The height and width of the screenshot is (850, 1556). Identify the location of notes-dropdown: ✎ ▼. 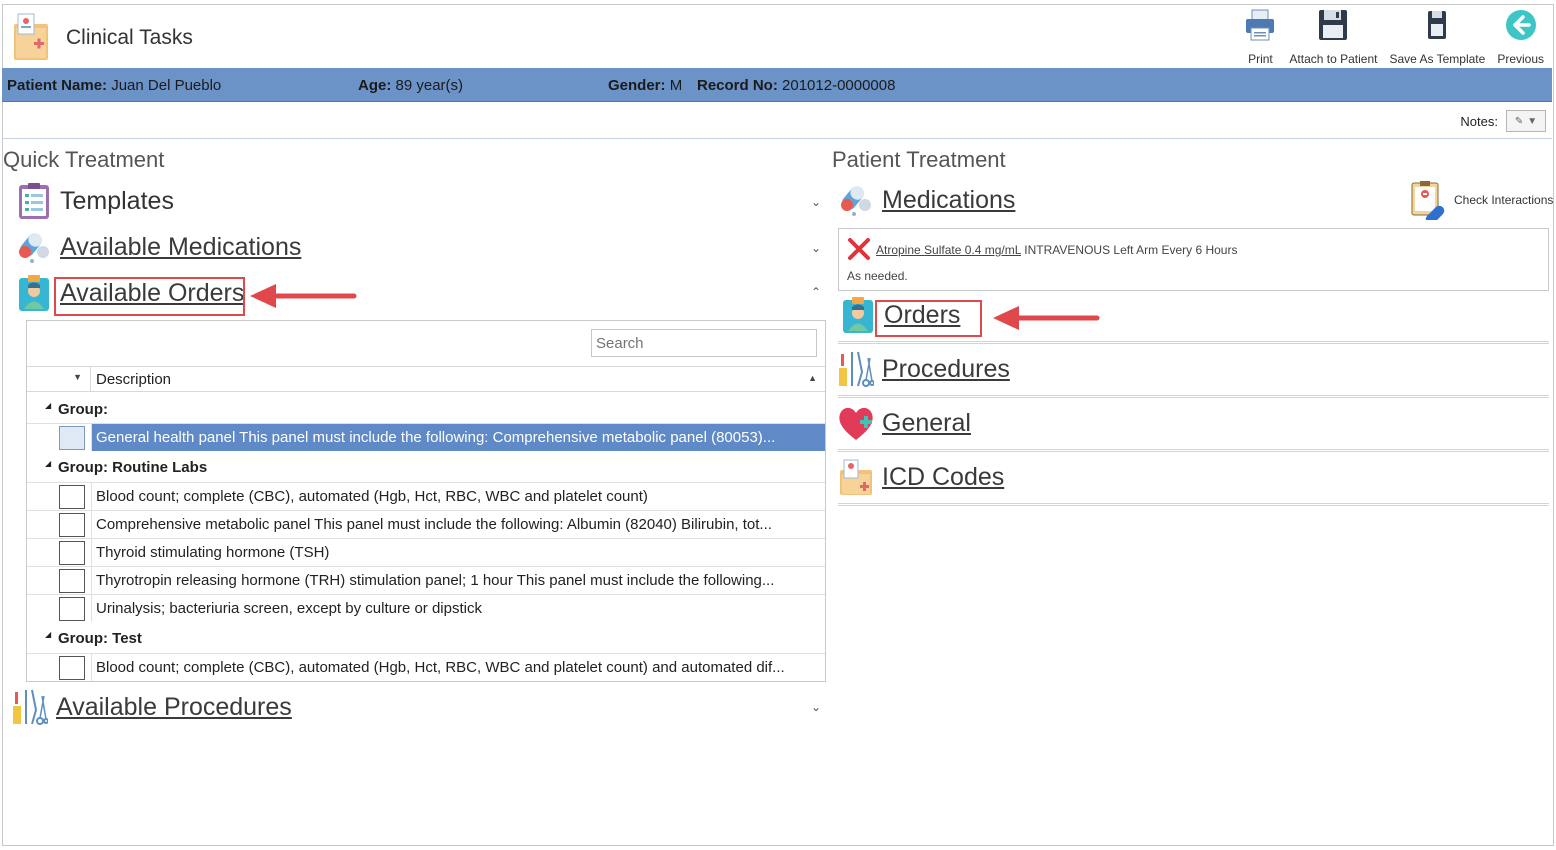
(1526, 121).